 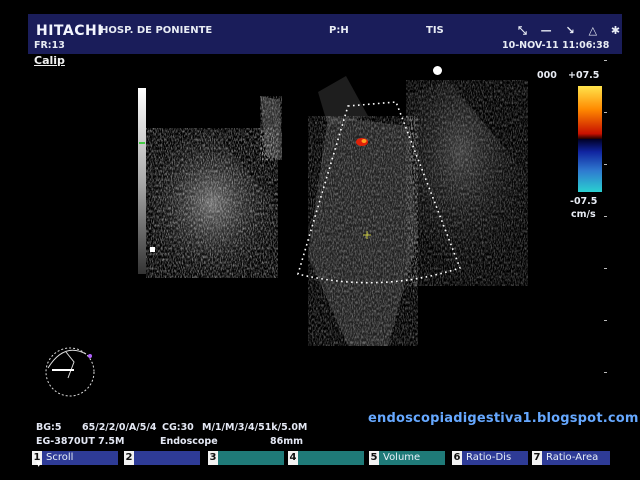 I want to click on softkey-number: 4, so click(x=293, y=458).